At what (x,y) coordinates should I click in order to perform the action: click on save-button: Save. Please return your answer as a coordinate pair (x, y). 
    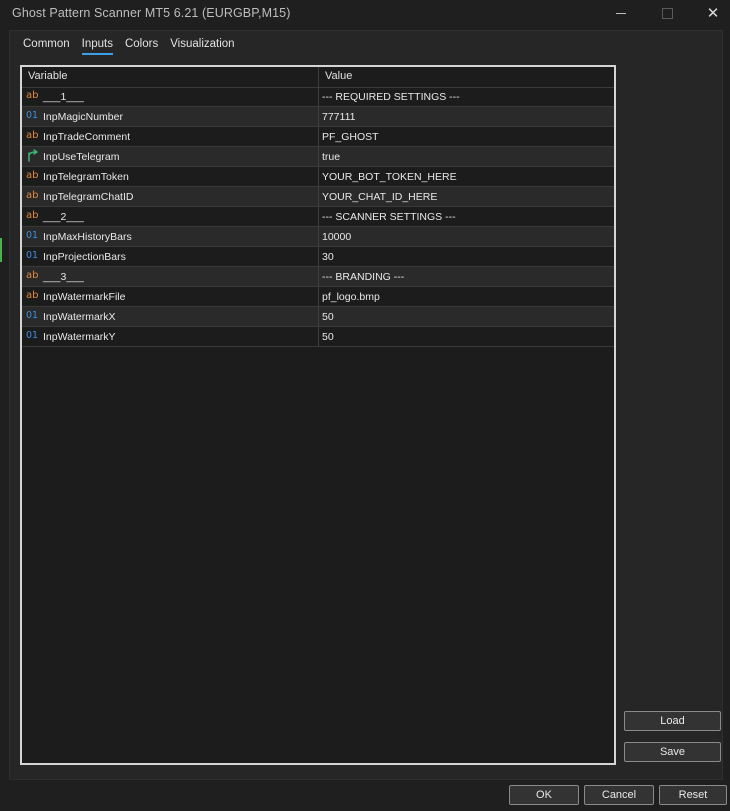
    Looking at the image, I should click on (672, 752).